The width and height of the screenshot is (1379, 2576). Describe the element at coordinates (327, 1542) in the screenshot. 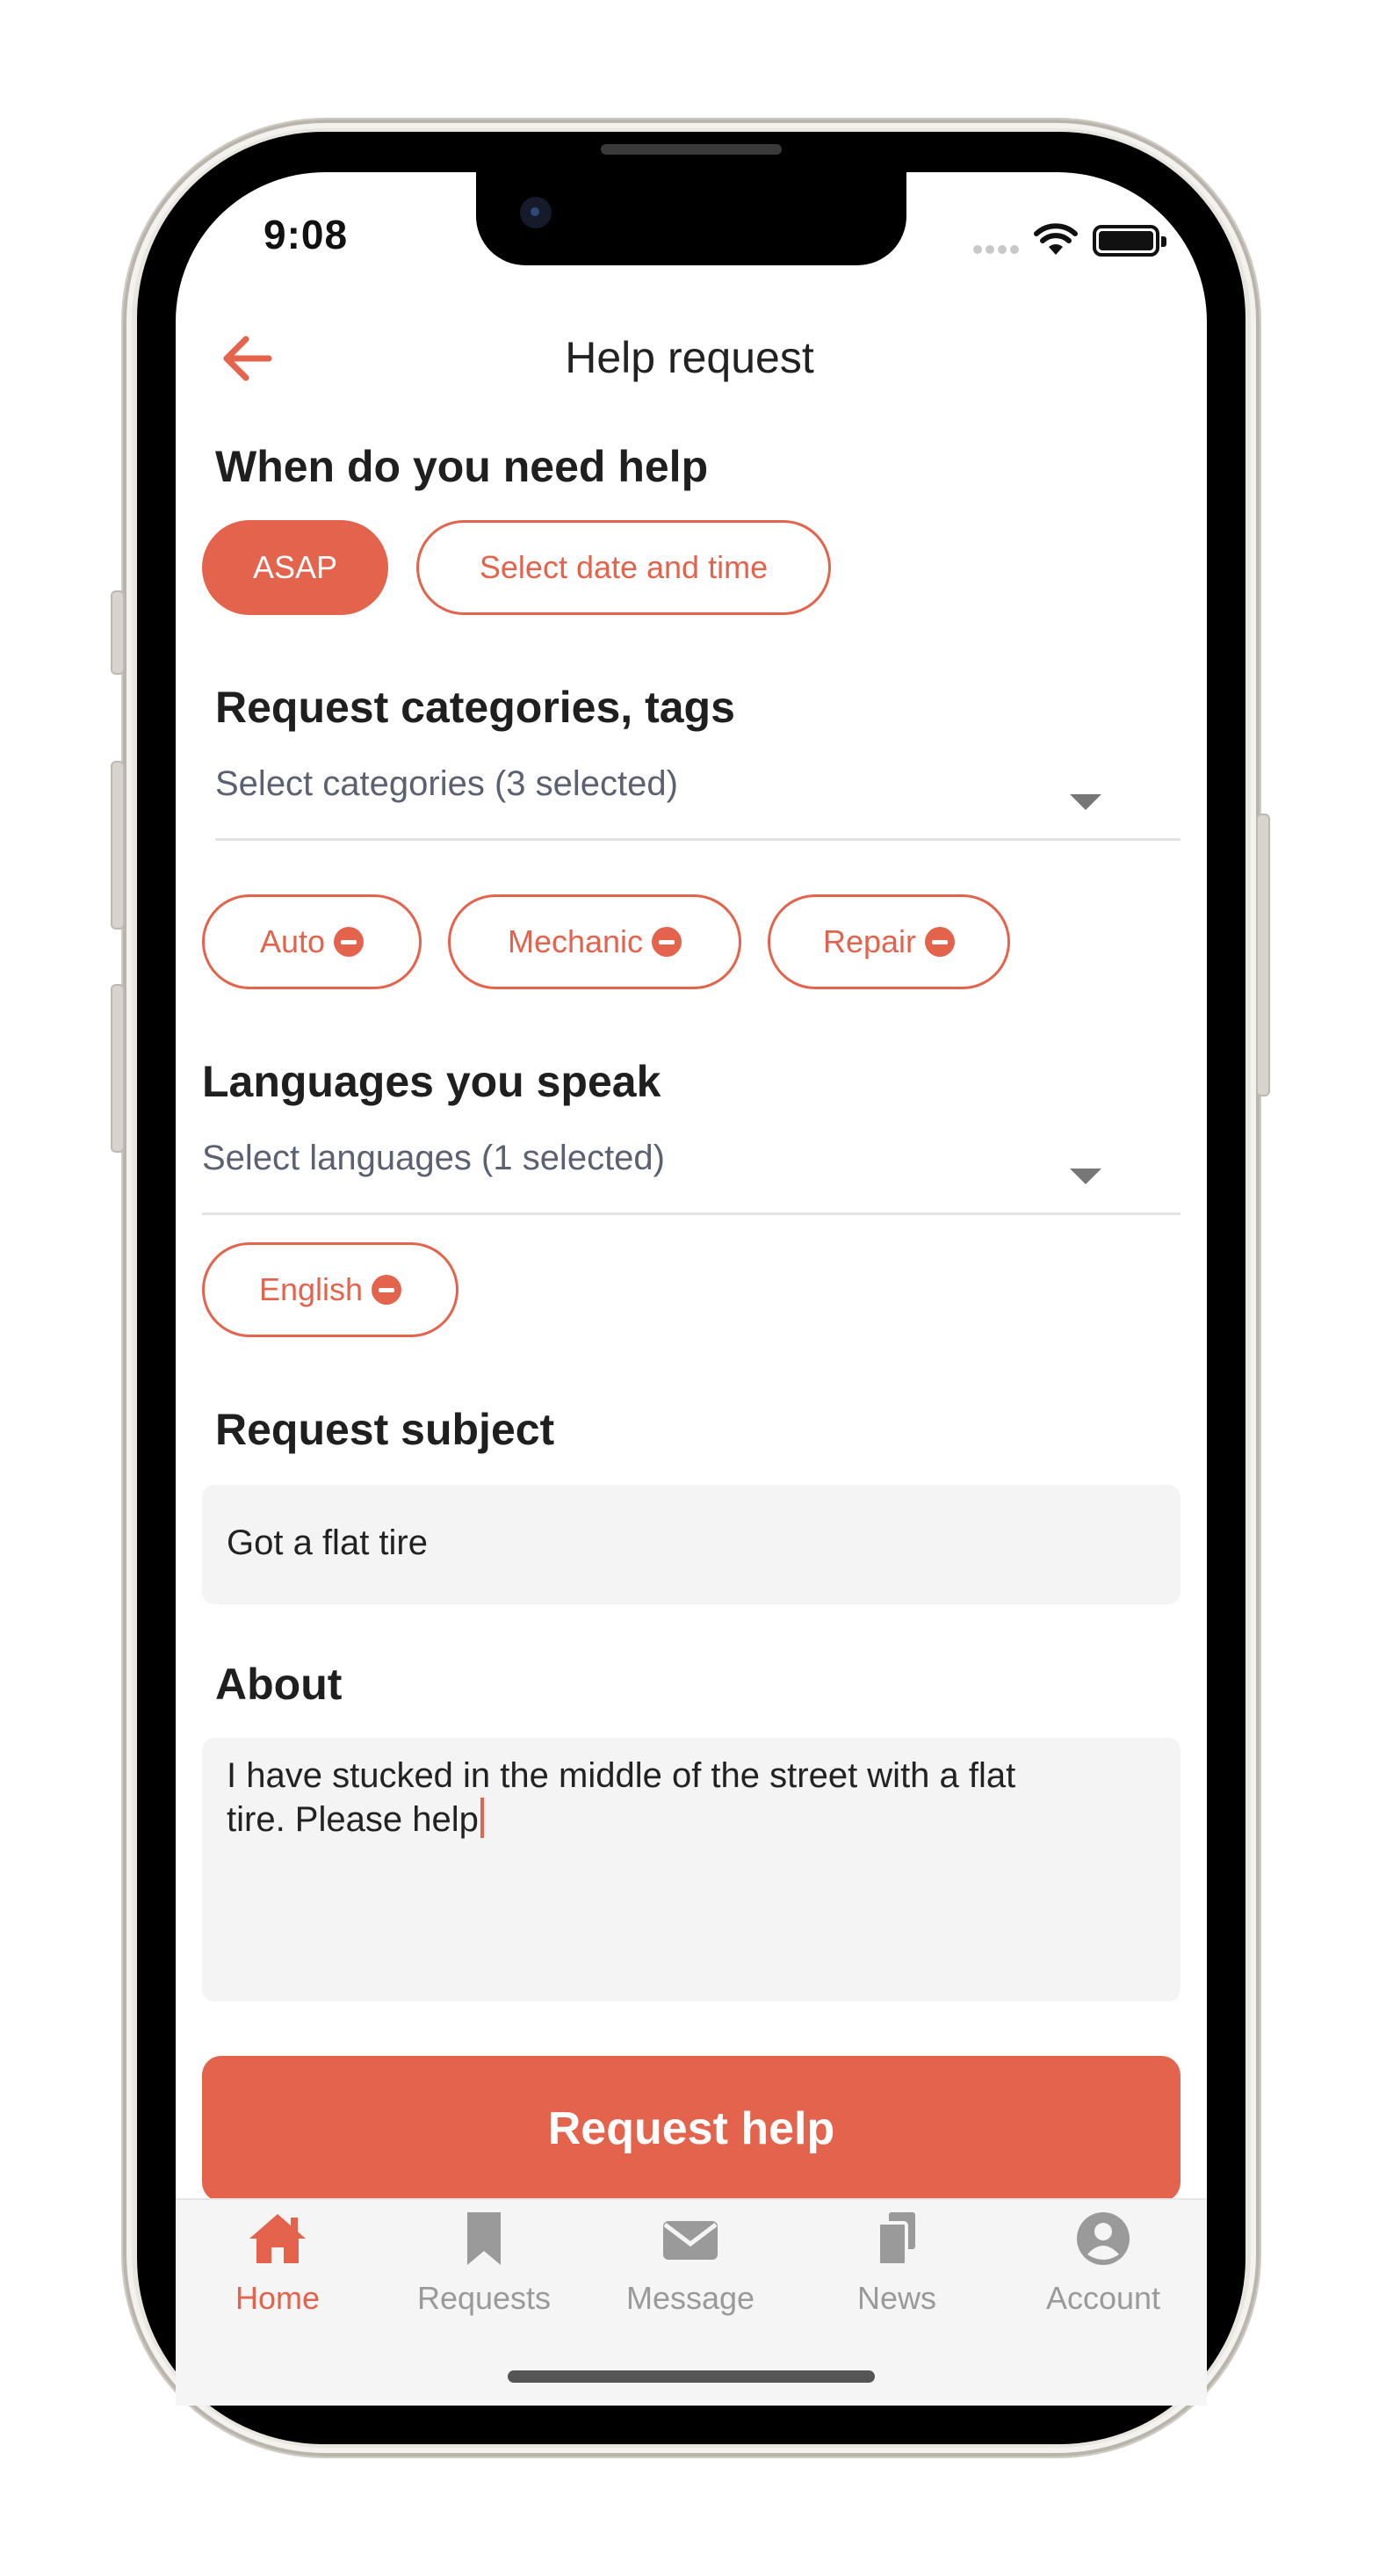

I see `subject-value: Got a flat tire` at that location.